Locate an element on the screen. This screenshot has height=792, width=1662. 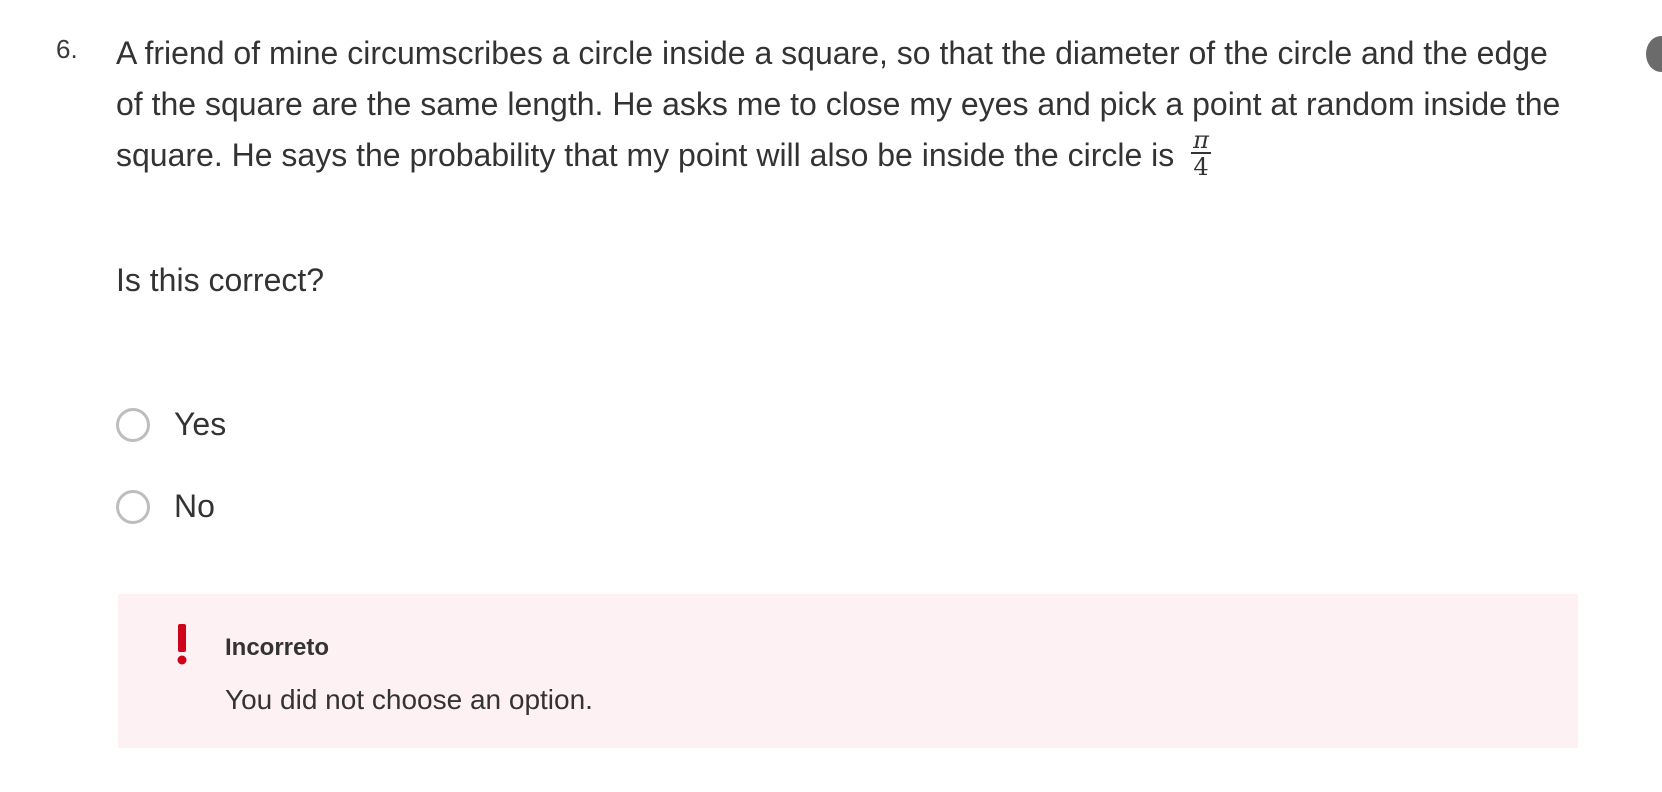
question-number: 6. is located at coordinates (67, 49).